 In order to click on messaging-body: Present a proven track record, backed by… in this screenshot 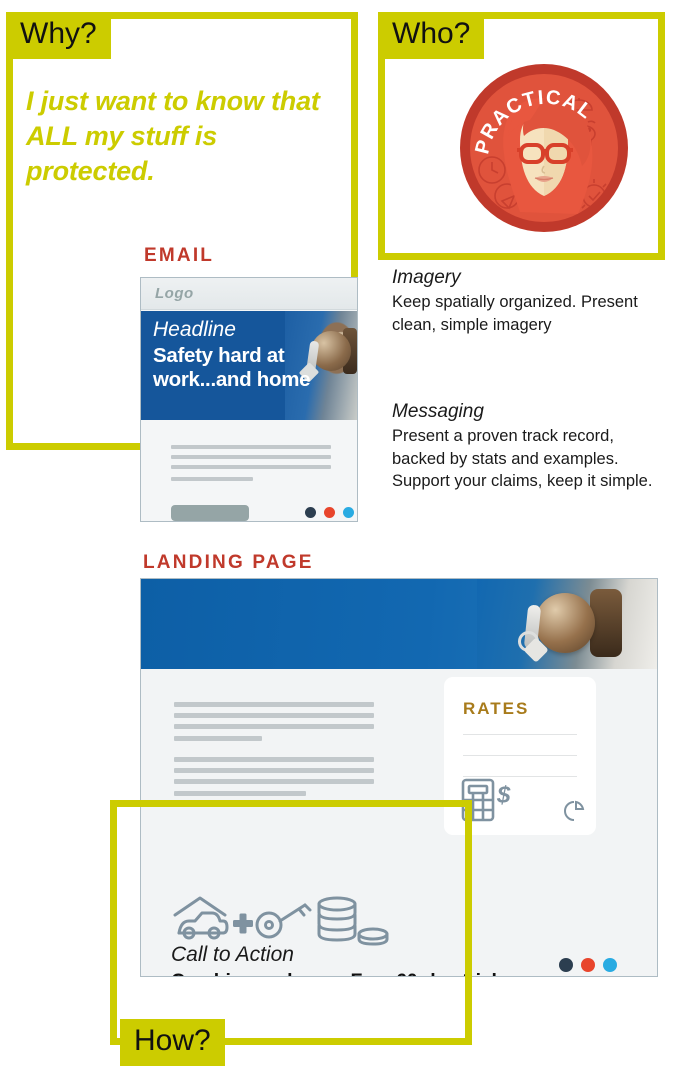, I will do `click(522, 458)`.